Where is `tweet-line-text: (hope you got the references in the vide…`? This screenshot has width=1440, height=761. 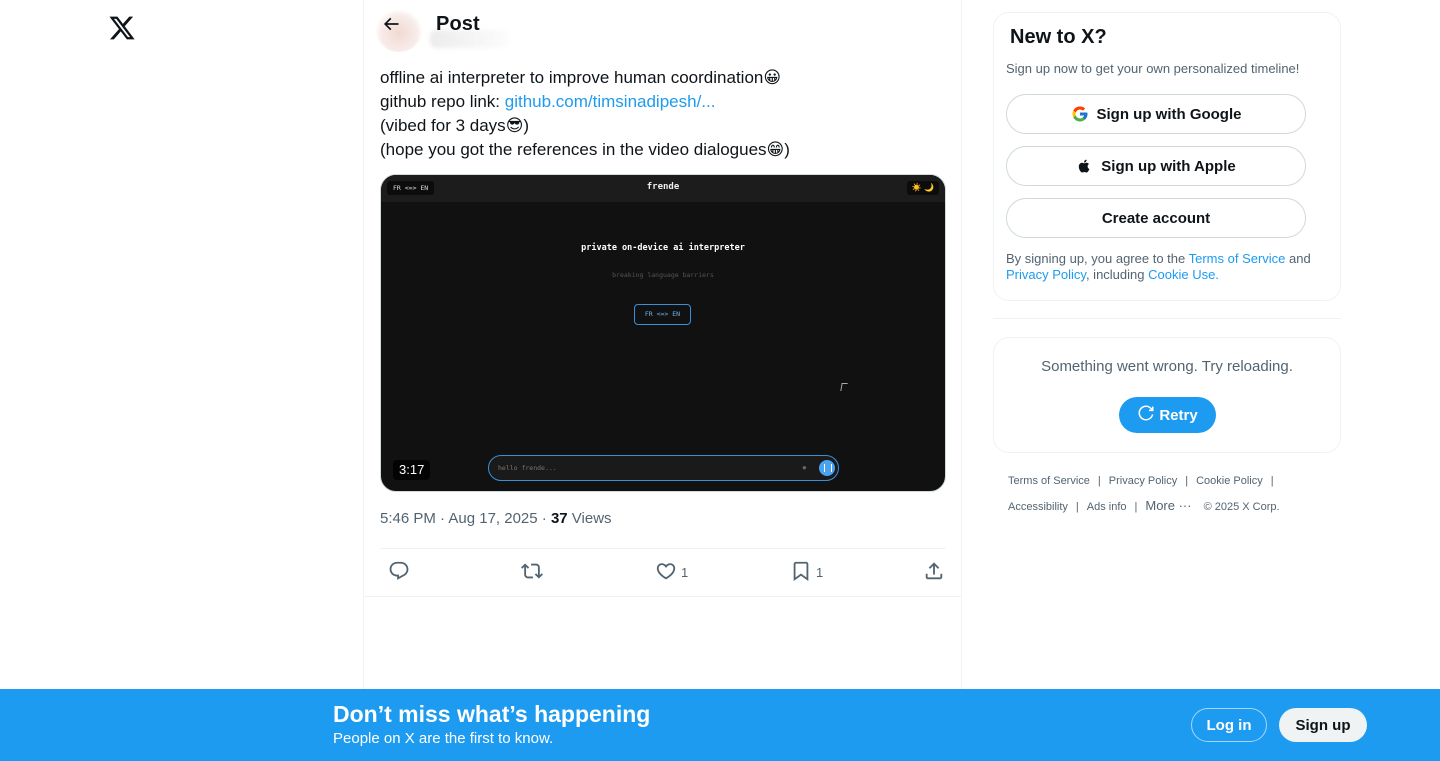 tweet-line-text: (hope you got the references in the vide… is located at coordinates (573, 149).